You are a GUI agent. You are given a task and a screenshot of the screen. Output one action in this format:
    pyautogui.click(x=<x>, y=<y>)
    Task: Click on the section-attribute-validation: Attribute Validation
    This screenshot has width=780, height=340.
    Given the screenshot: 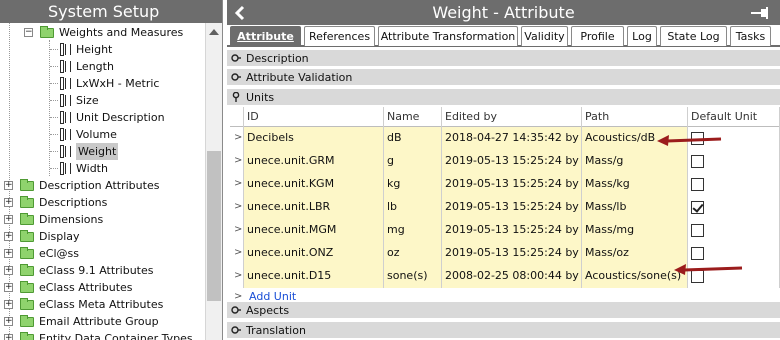 What is the action you would take?
    pyautogui.click(x=503, y=77)
    